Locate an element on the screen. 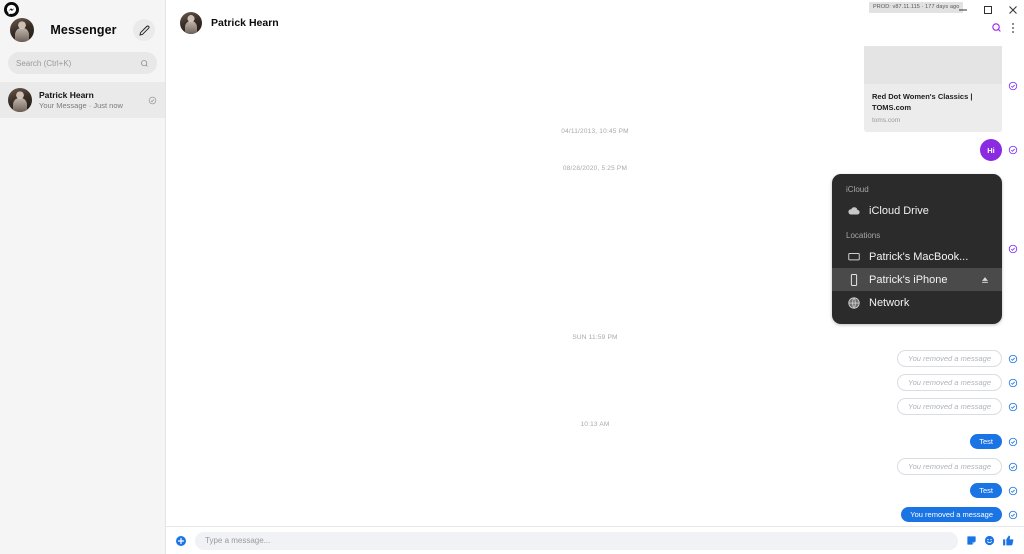  link-preview-domain: toms.com is located at coordinates (886, 120).